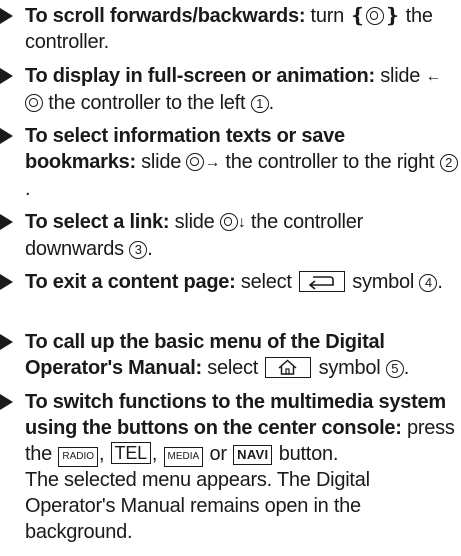 The image size is (461, 556). Describe the element at coordinates (183, 457) in the screenshot. I see `media-button-label: MEDIA` at that location.